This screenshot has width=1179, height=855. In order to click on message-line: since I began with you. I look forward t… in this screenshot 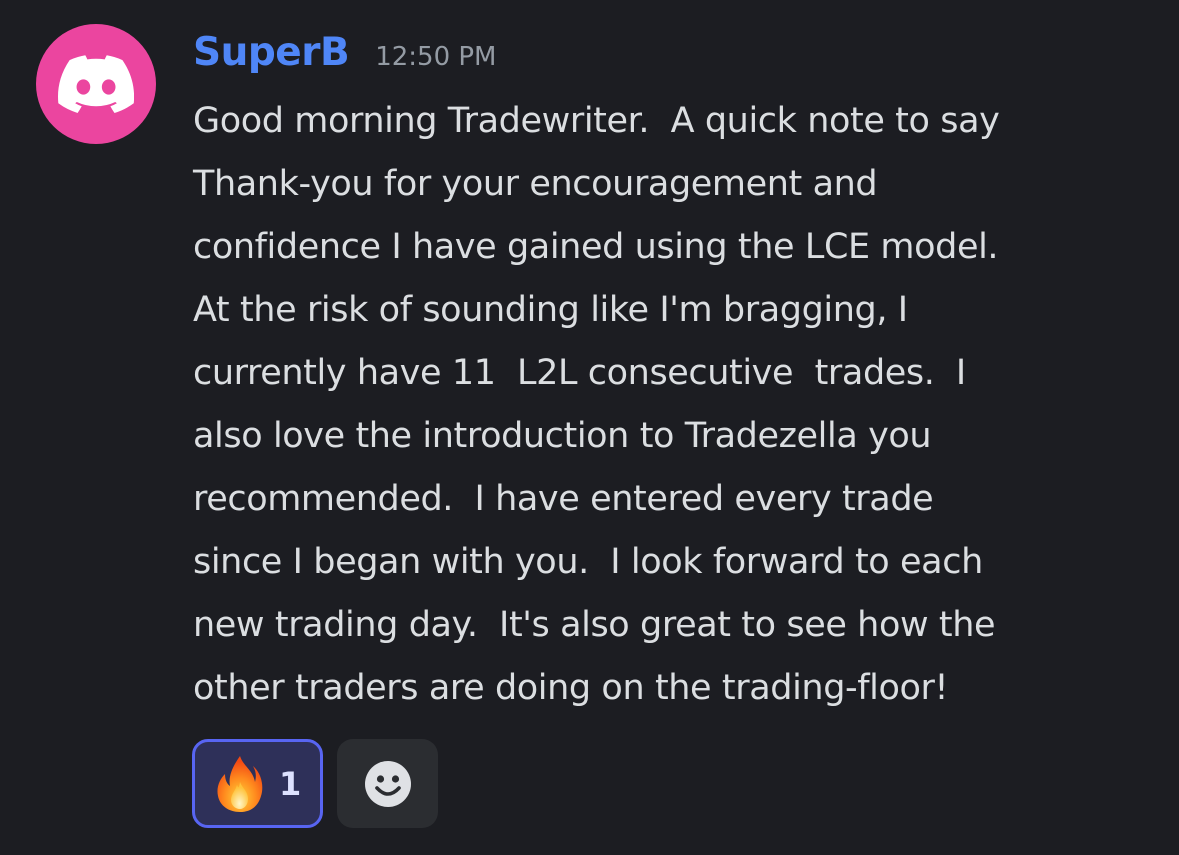, I will do `click(588, 562)`.